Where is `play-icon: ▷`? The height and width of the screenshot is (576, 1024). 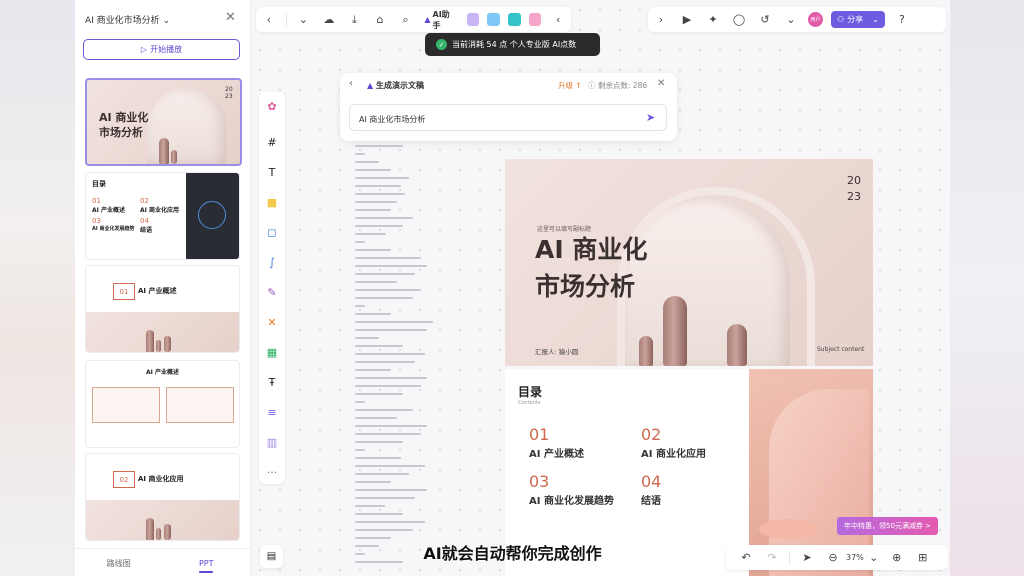 play-icon: ▷ is located at coordinates (144, 49).